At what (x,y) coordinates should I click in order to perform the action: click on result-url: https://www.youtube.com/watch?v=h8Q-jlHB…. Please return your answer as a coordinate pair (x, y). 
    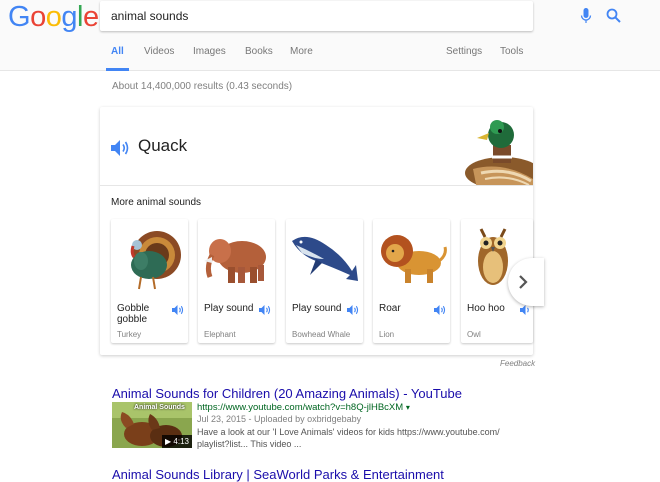
    Looking at the image, I should click on (303, 407).